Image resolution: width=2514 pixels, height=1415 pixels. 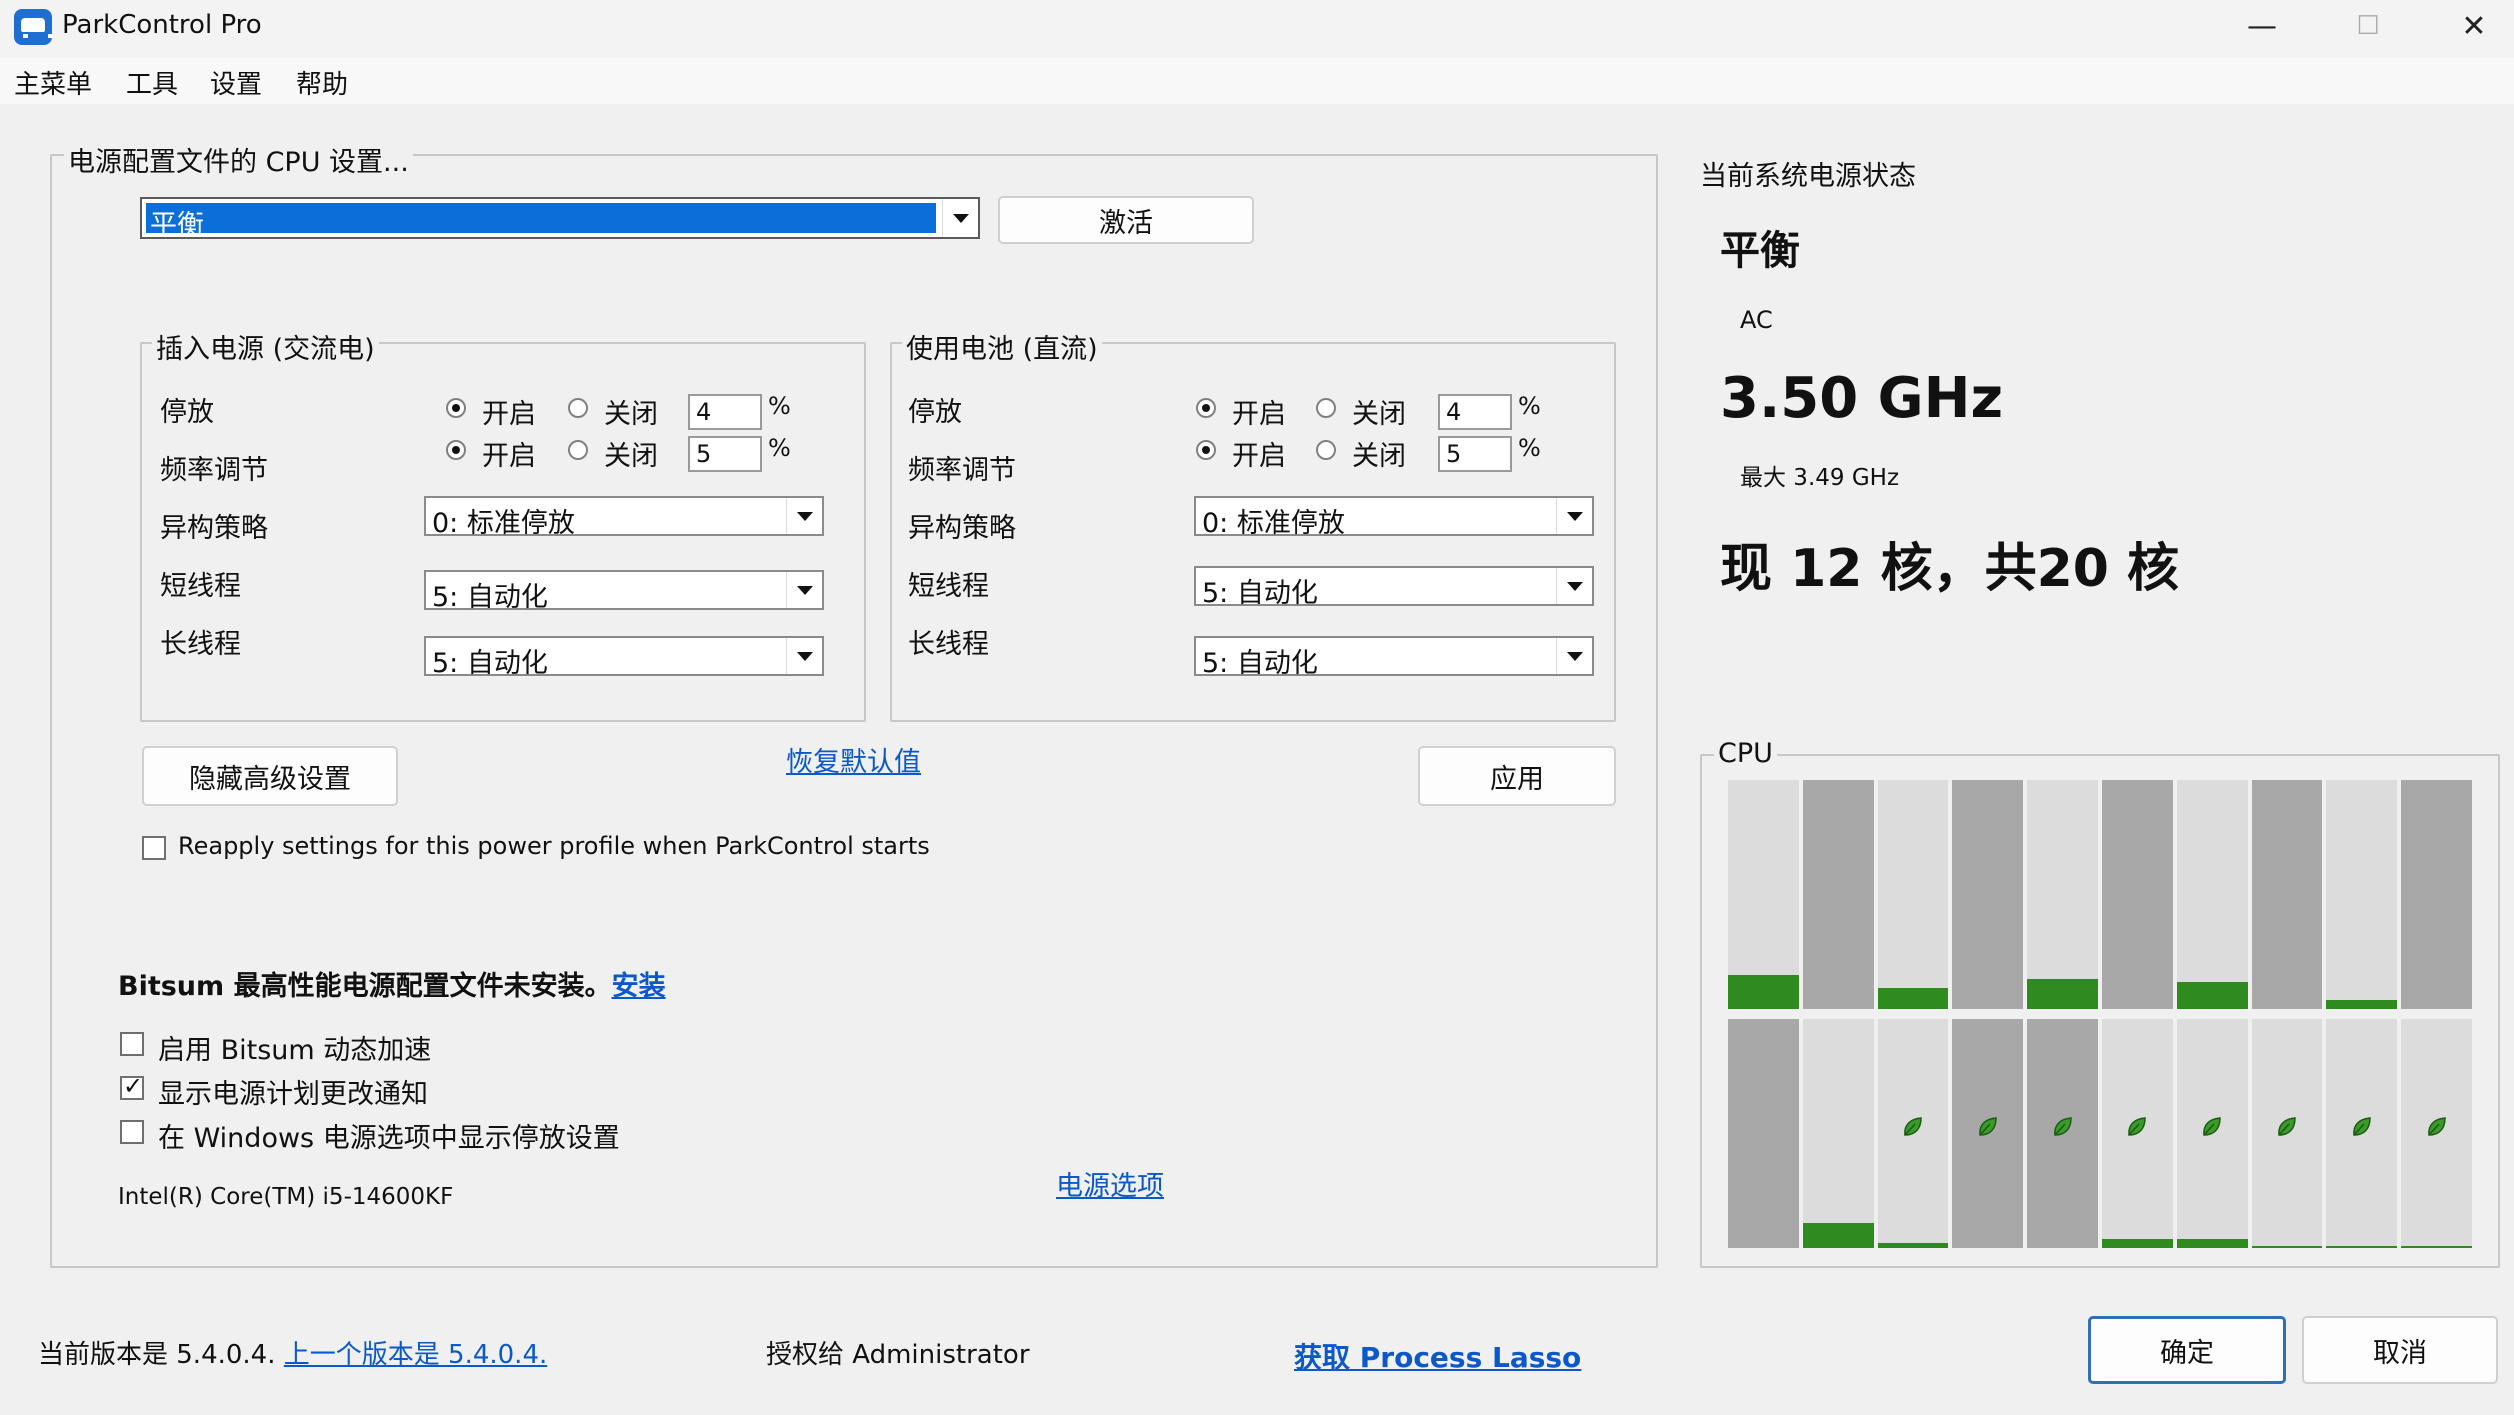 I want to click on dc-long-value: 5: 自动化, so click(x=1260, y=663).